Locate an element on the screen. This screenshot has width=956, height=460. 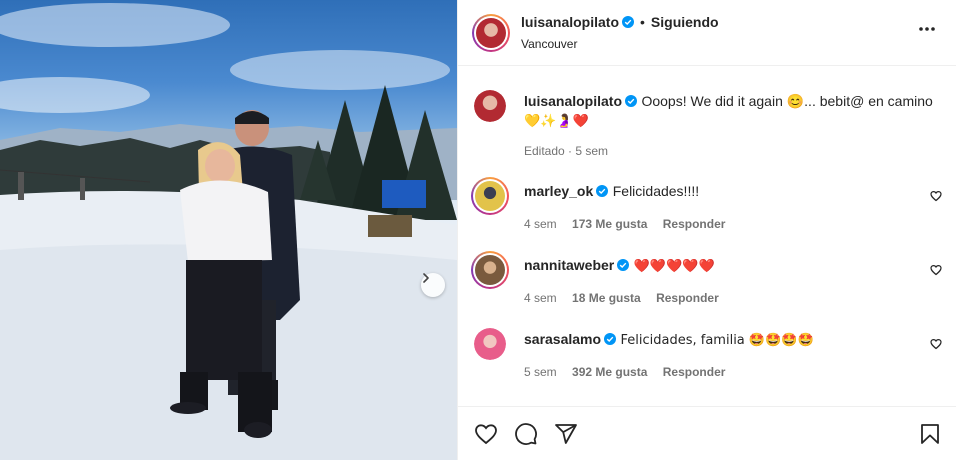
comment-username: sarasalamo is located at coordinates (562, 339).